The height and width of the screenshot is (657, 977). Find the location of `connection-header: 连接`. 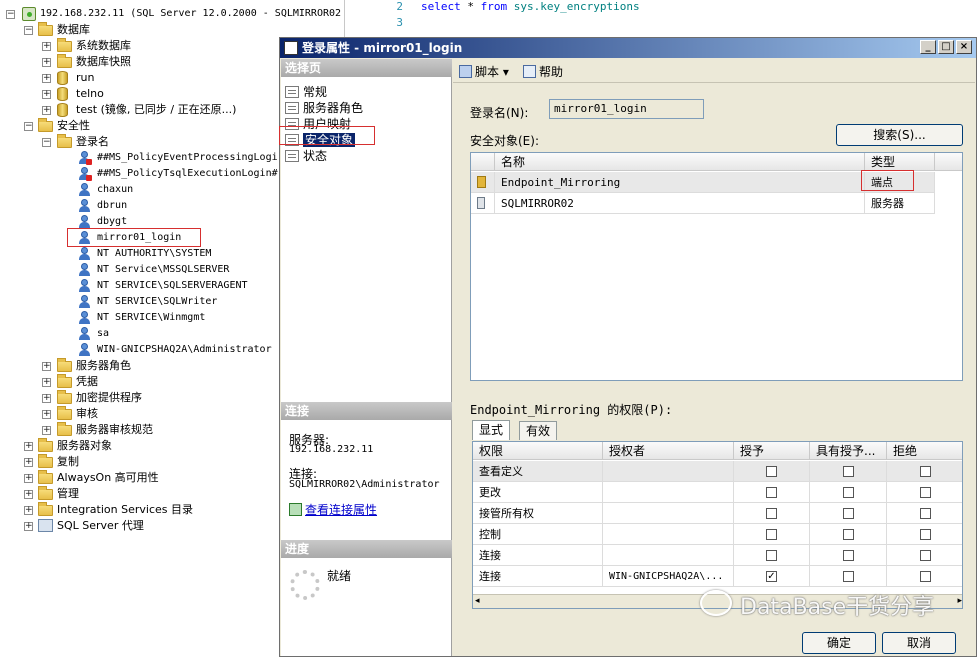

connection-header: 连接 is located at coordinates (366, 411).